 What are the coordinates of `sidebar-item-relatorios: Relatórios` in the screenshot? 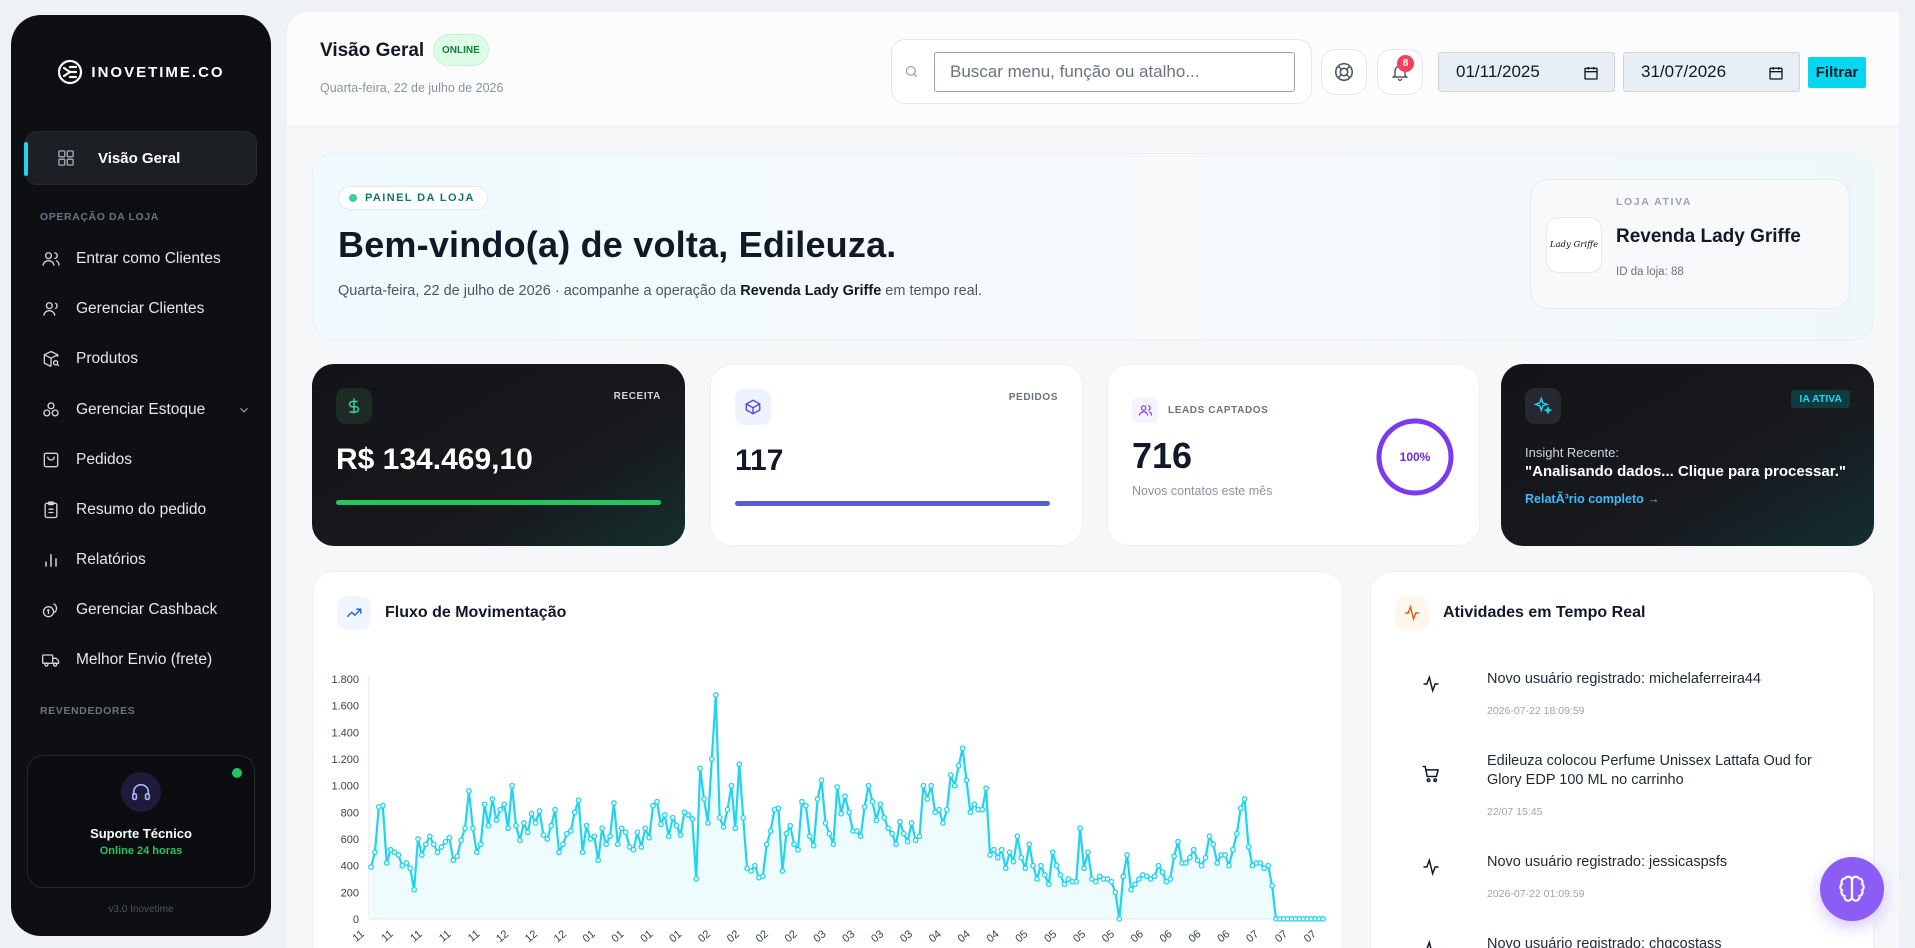 It's located at (146, 560).